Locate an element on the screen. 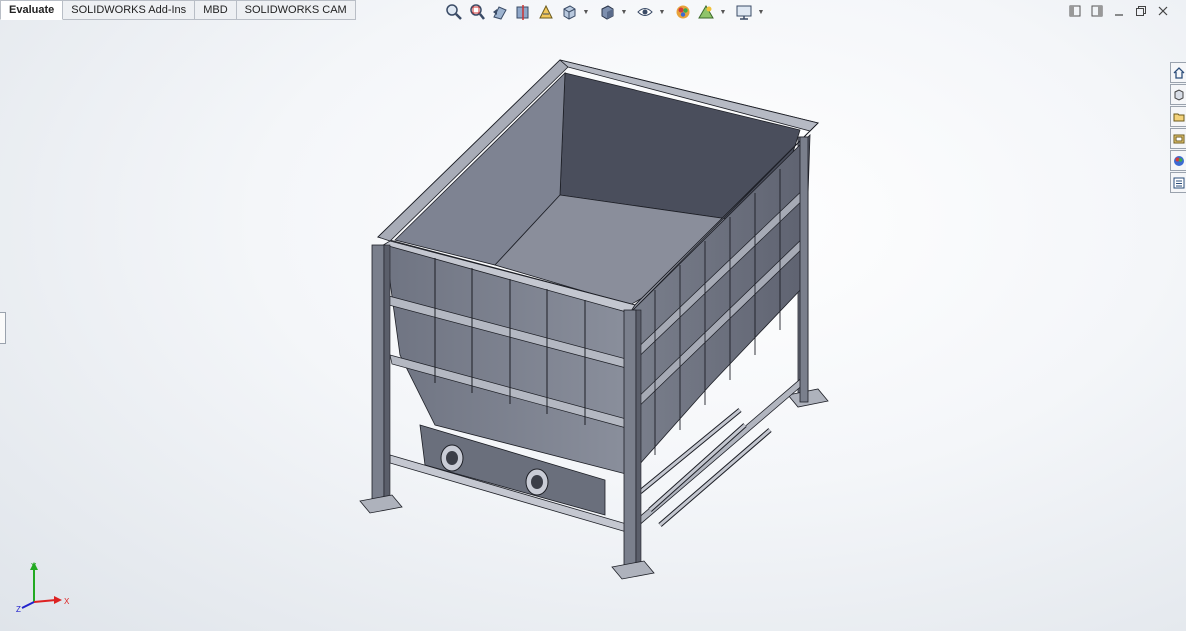  window-controls is located at coordinates (1119, 11).